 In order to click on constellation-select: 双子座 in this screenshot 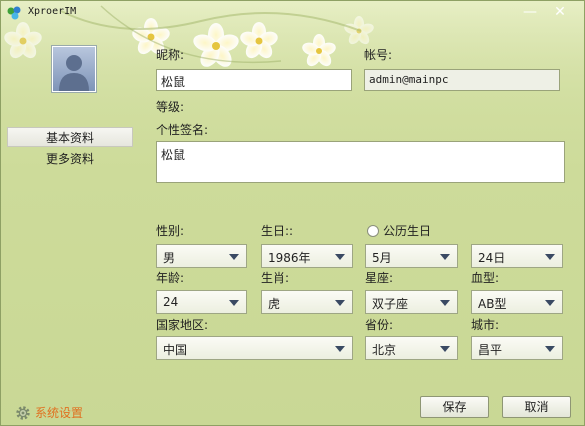, I will do `click(411, 302)`.